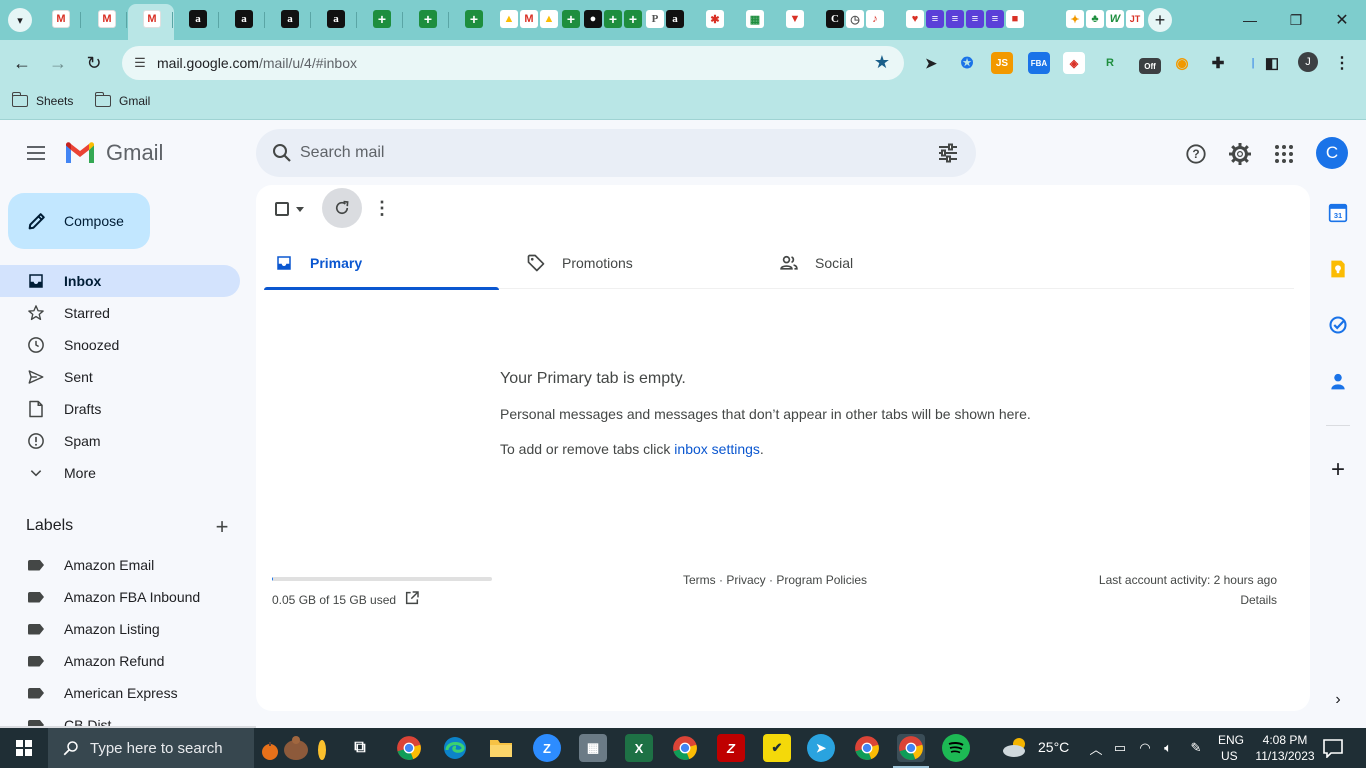  What do you see at coordinates (257, 63) in the screenshot?
I see `url-text: mail.google.com/mail/u/4/#inbox` at bounding box center [257, 63].